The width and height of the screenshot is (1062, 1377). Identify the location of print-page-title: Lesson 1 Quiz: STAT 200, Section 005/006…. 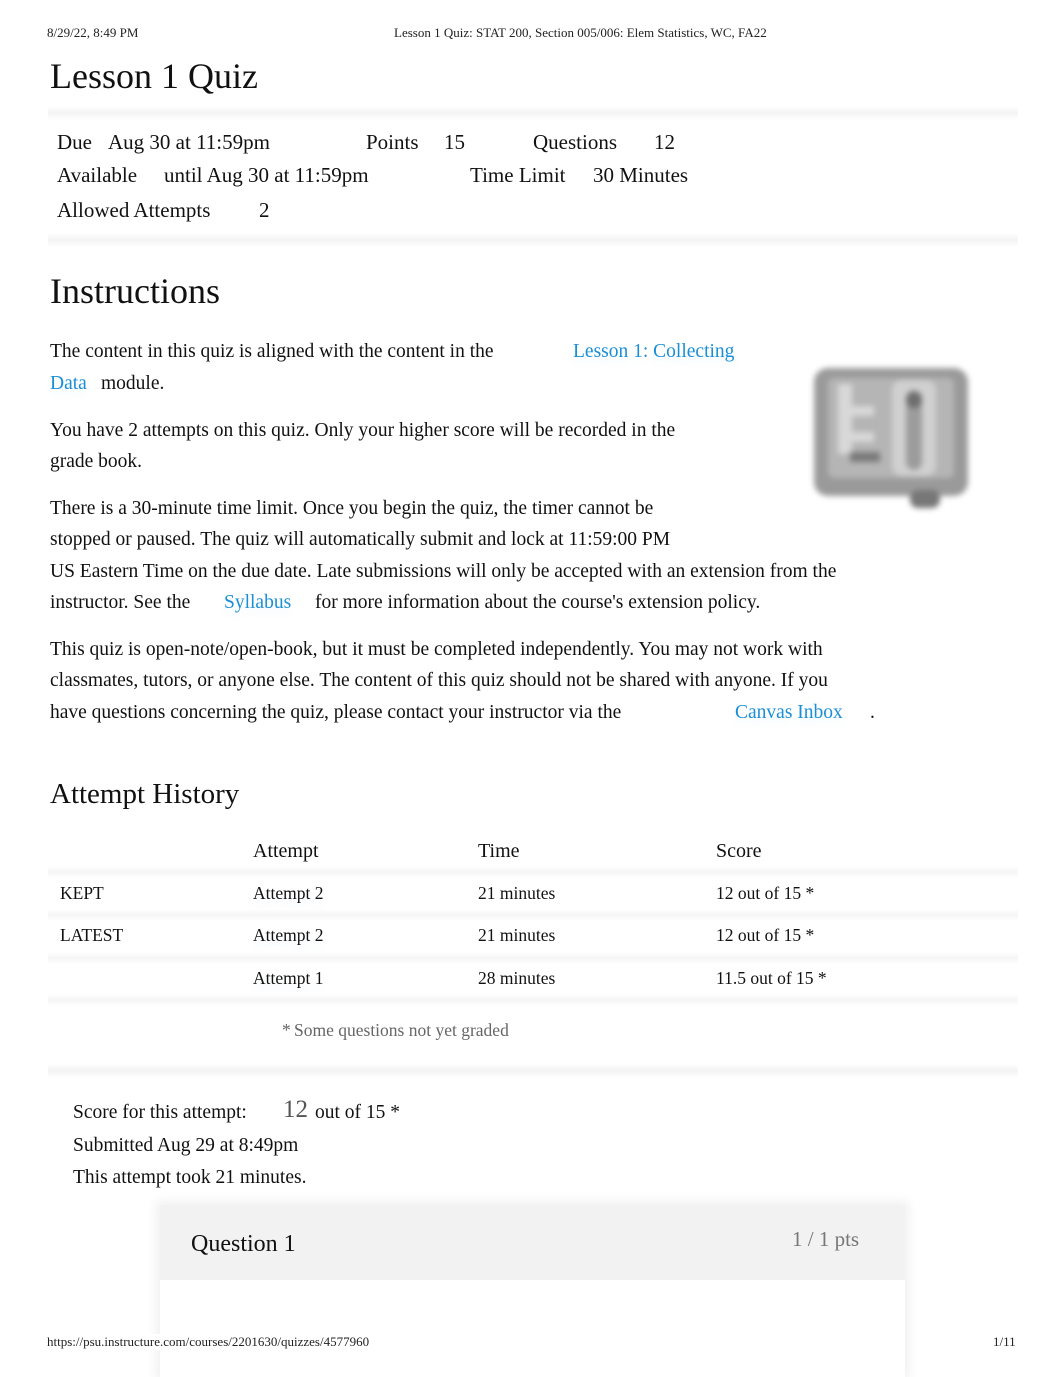
(580, 32).